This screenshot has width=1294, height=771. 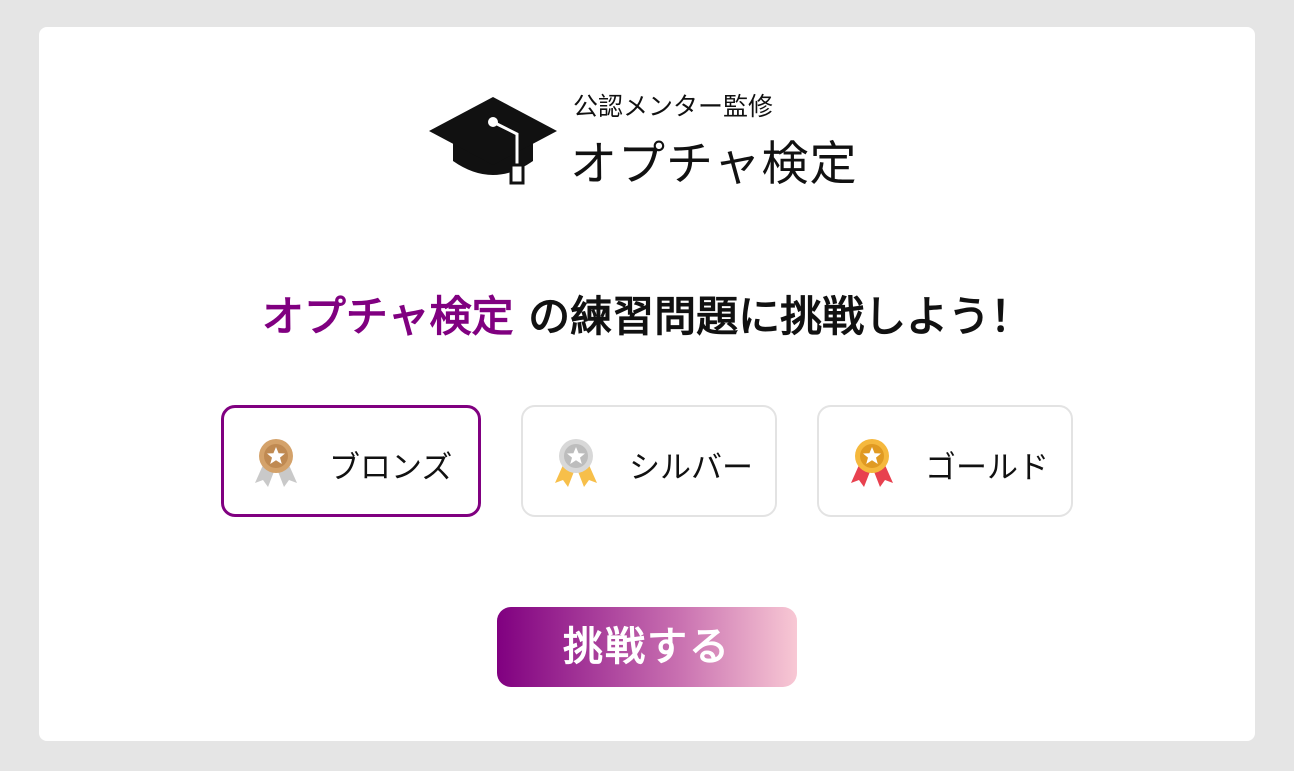 What do you see at coordinates (987, 468) in the screenshot?
I see `level-label-gold: ゴールド` at bounding box center [987, 468].